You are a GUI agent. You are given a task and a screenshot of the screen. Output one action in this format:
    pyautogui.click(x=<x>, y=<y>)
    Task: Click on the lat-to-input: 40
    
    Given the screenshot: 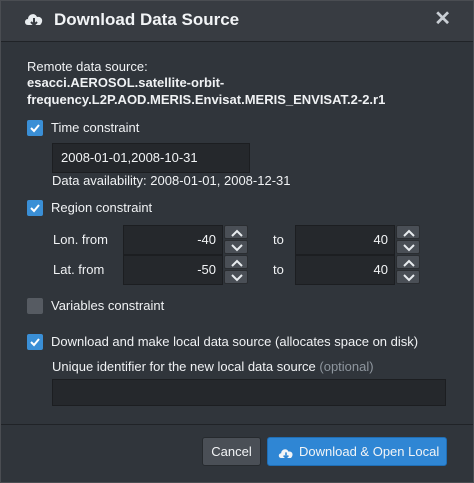 What is the action you would take?
    pyautogui.click(x=345, y=270)
    